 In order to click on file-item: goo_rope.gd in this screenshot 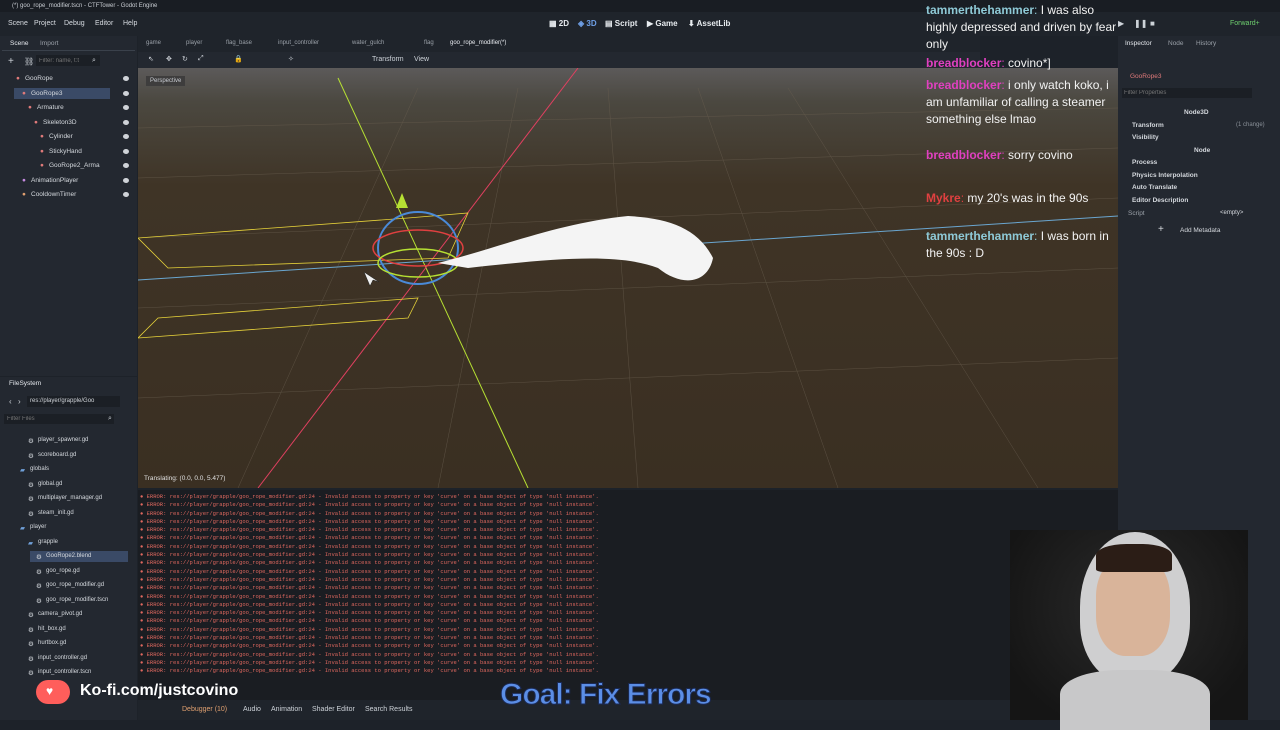, I will do `click(63, 571)`.